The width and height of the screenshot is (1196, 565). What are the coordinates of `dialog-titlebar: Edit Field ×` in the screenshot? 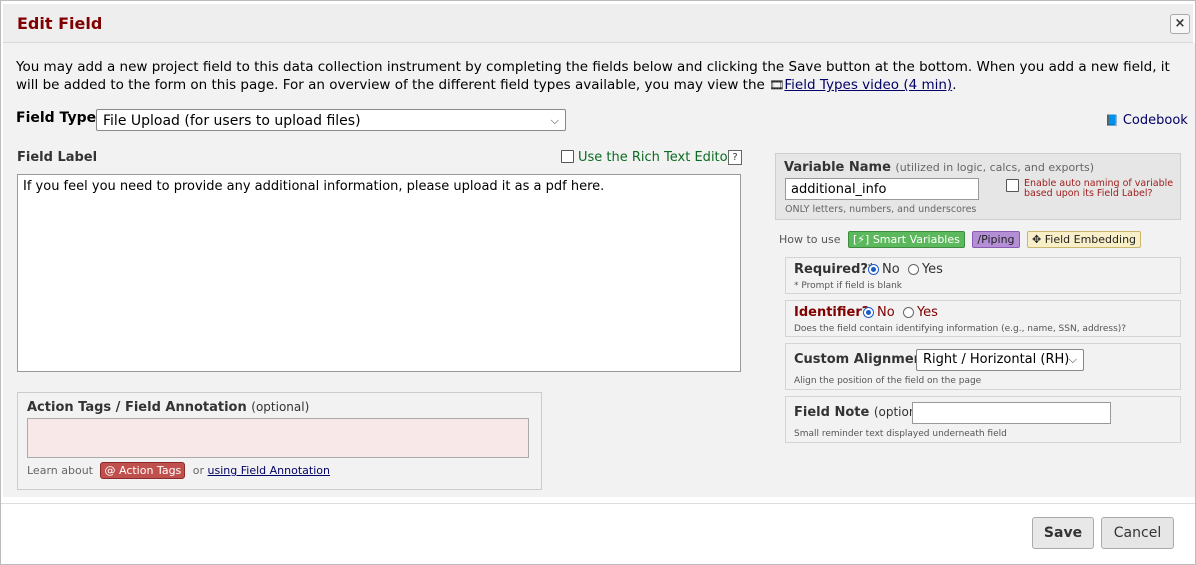 It's located at (598, 23).